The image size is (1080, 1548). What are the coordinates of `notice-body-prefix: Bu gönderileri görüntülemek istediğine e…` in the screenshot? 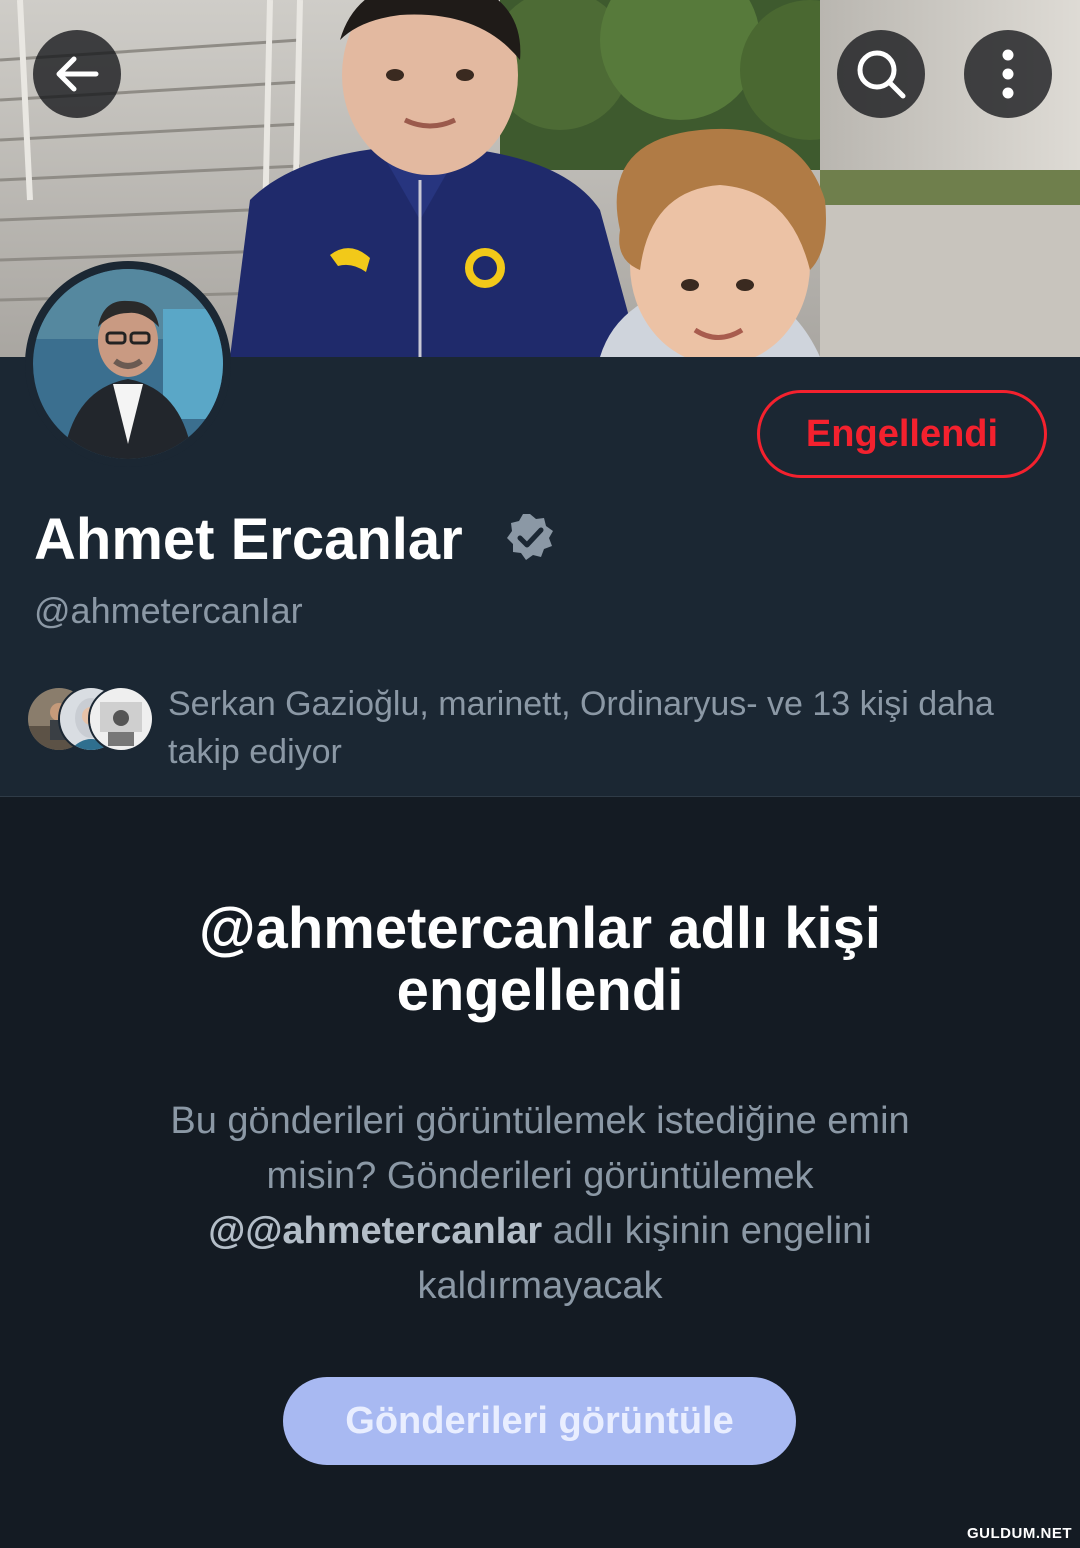 It's located at (540, 1148).